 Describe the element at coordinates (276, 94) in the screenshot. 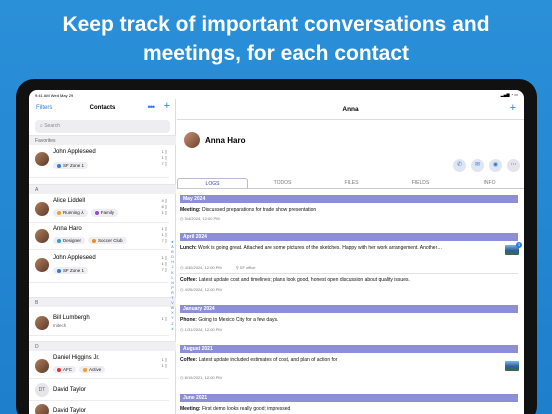

I see `status-bar: 9:41 AM Wed May 29 ▂▄▆ ◔ ▭` at that location.